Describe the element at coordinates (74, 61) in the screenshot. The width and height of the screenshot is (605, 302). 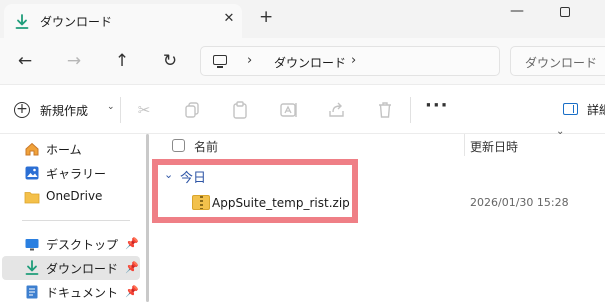
I see `forward-button: →` at that location.